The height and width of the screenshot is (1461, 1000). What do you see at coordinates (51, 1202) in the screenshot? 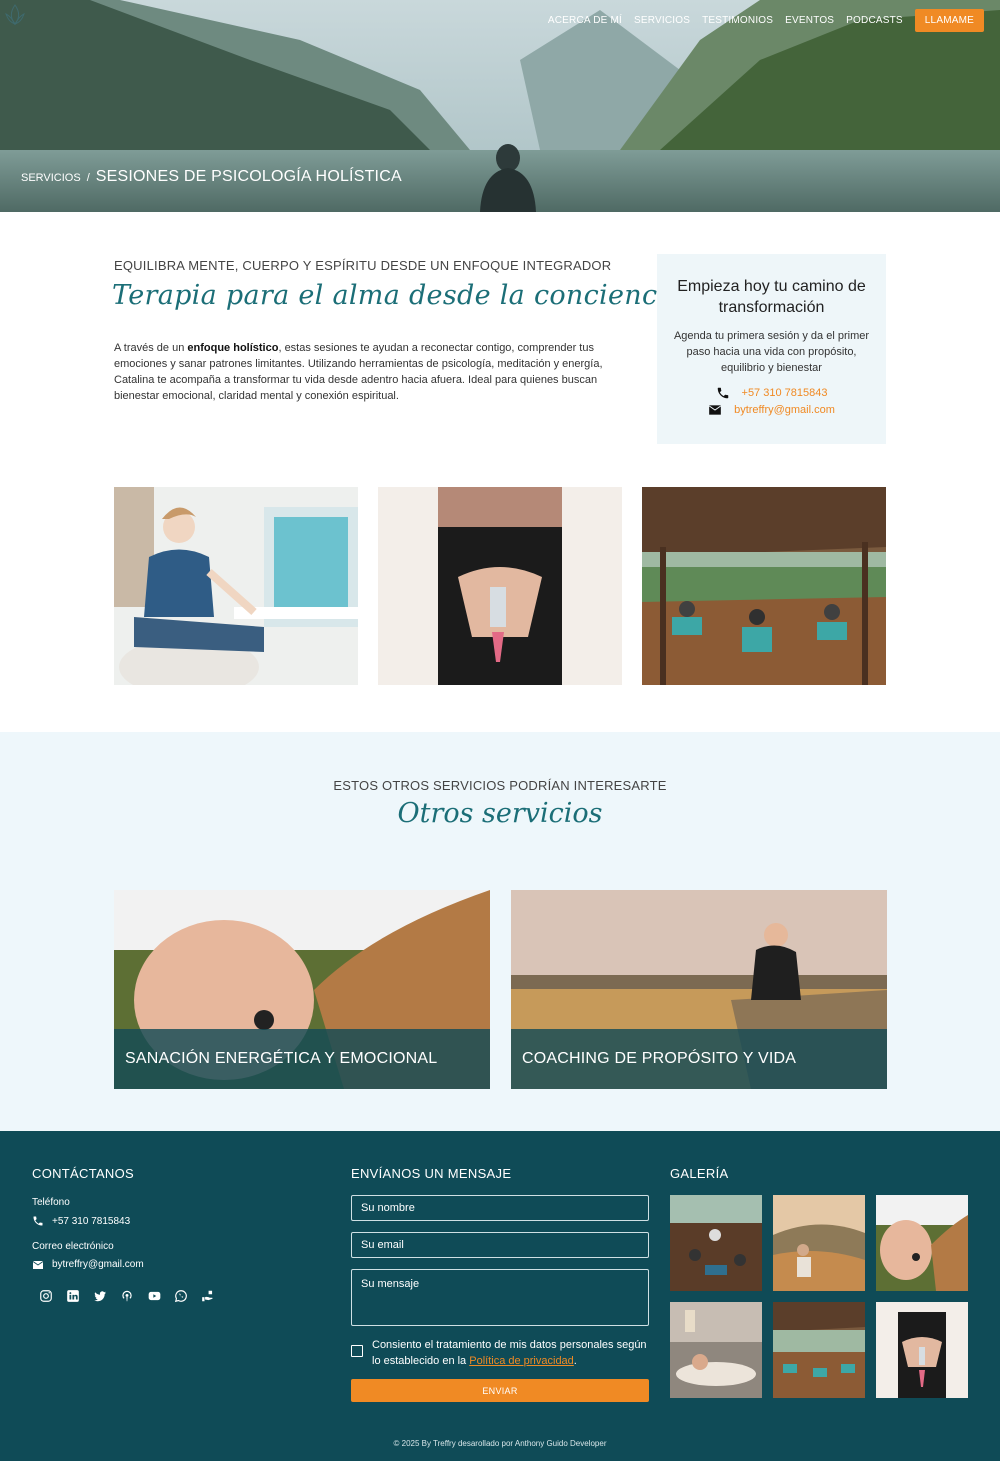
I see `footer-phone-label: Teléfono` at bounding box center [51, 1202].